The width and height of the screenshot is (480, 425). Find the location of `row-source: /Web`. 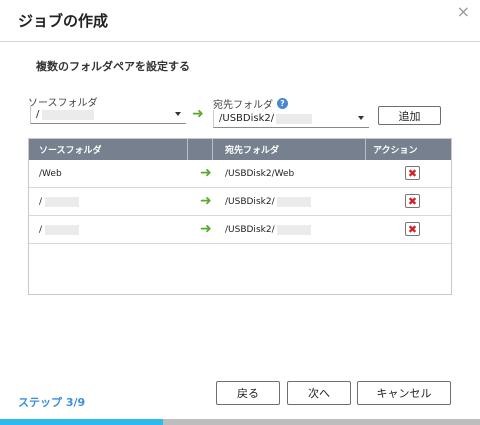

row-source: /Web is located at coordinates (50, 174).